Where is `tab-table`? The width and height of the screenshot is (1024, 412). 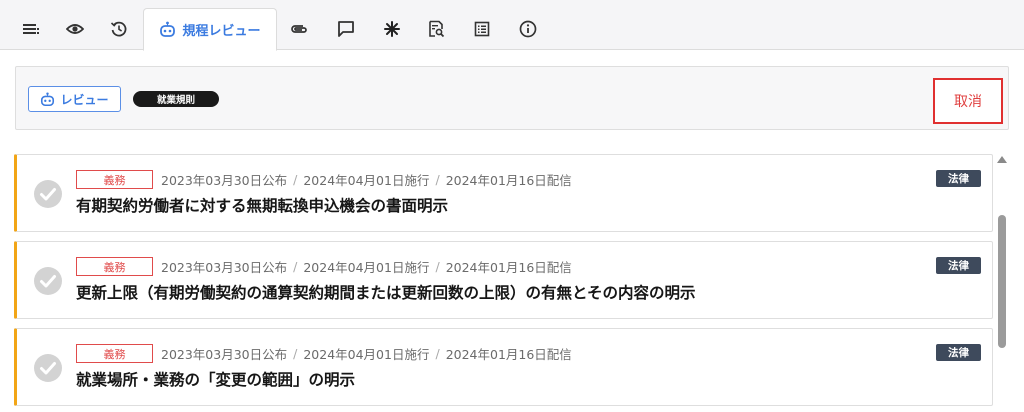
tab-table is located at coordinates (482, 29).